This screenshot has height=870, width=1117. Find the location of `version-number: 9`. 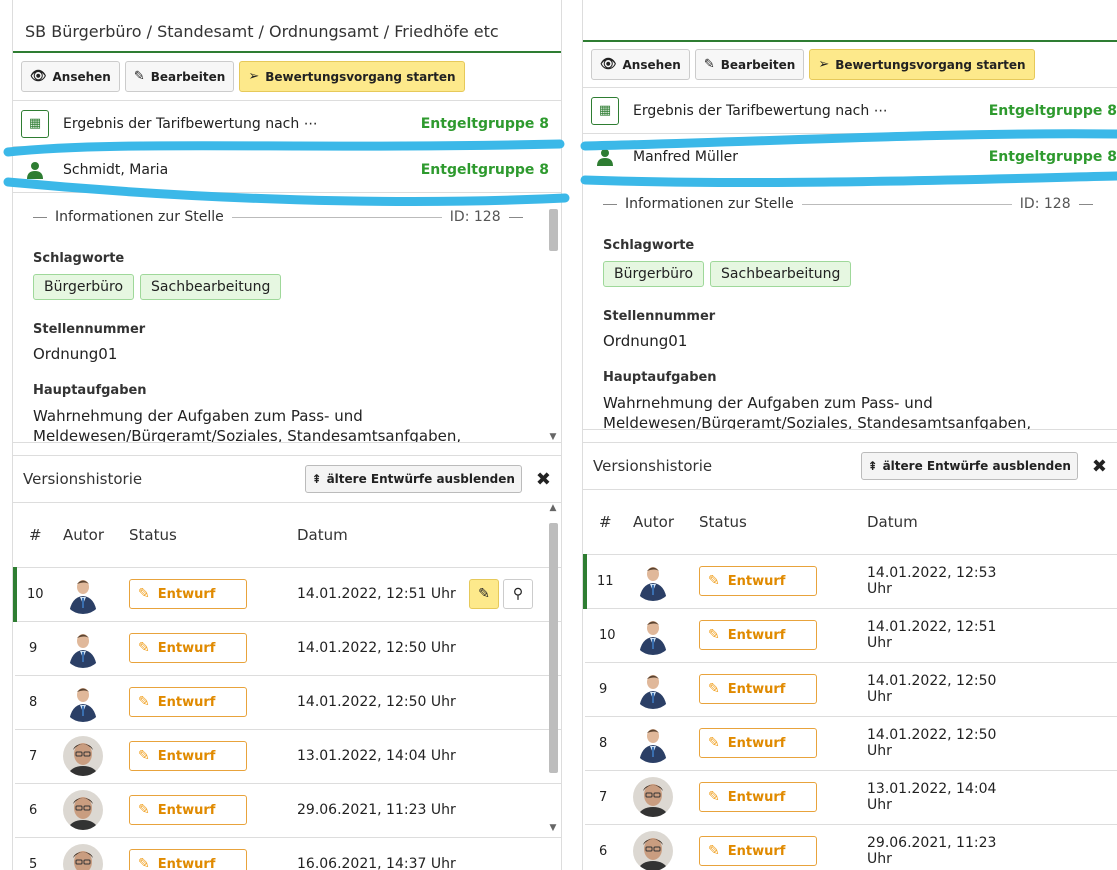

version-number: 9 is located at coordinates (39, 648).